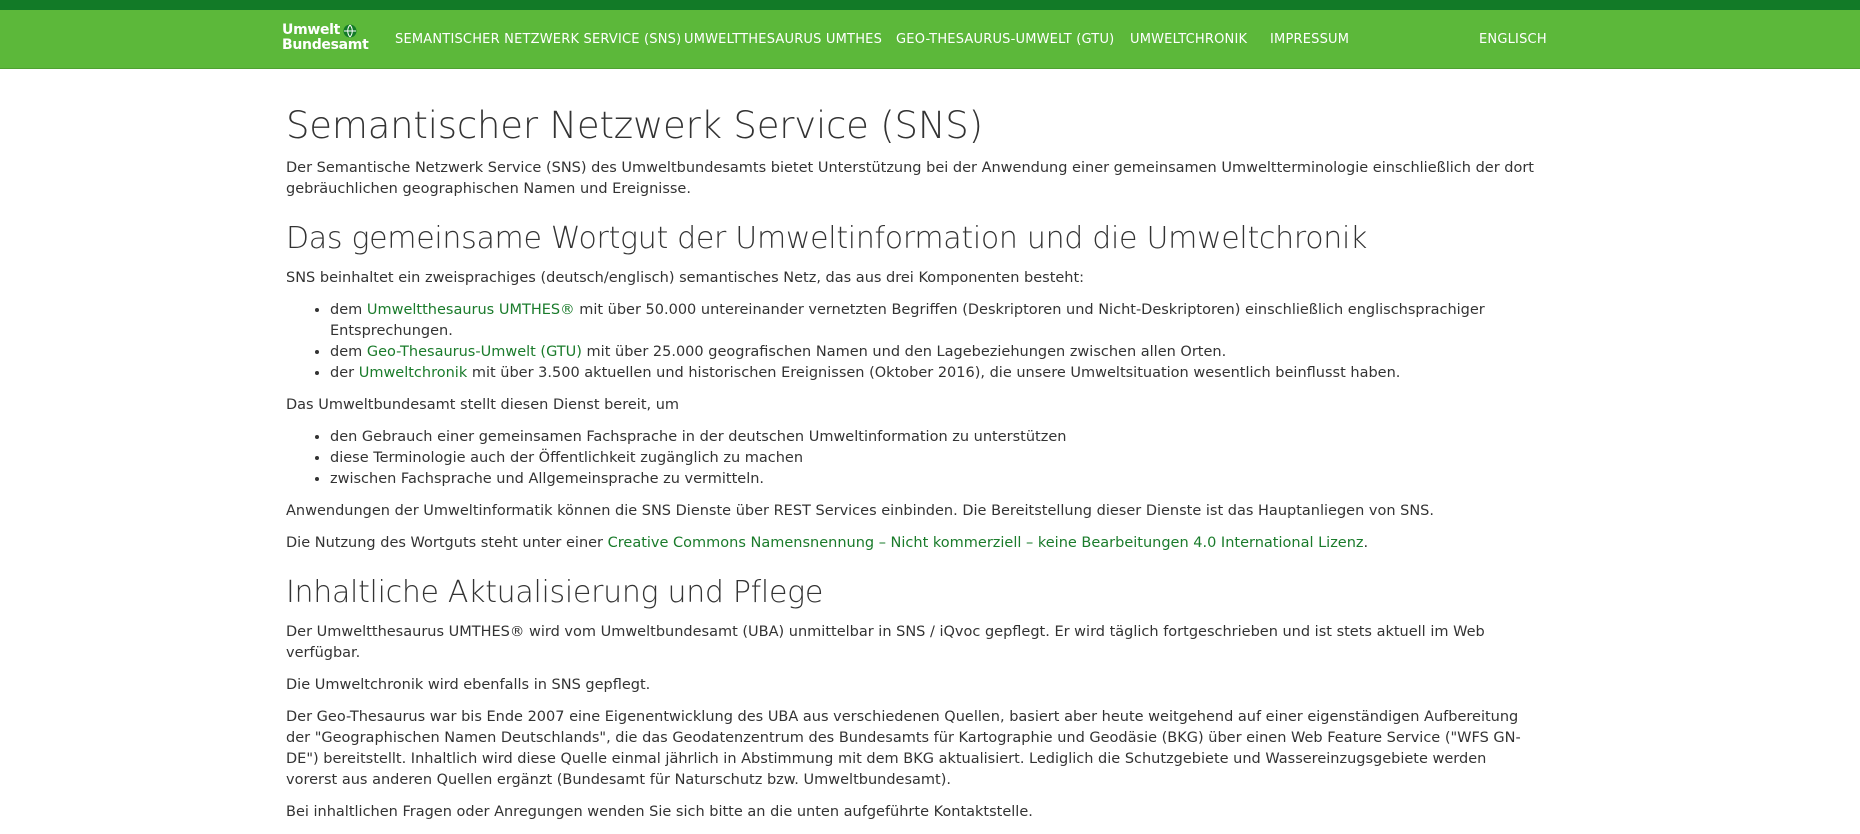 This screenshot has width=1860, height=834. What do you see at coordinates (471, 310) in the screenshot?
I see `umthes-link: Umweltthesaurus UMTHES®` at bounding box center [471, 310].